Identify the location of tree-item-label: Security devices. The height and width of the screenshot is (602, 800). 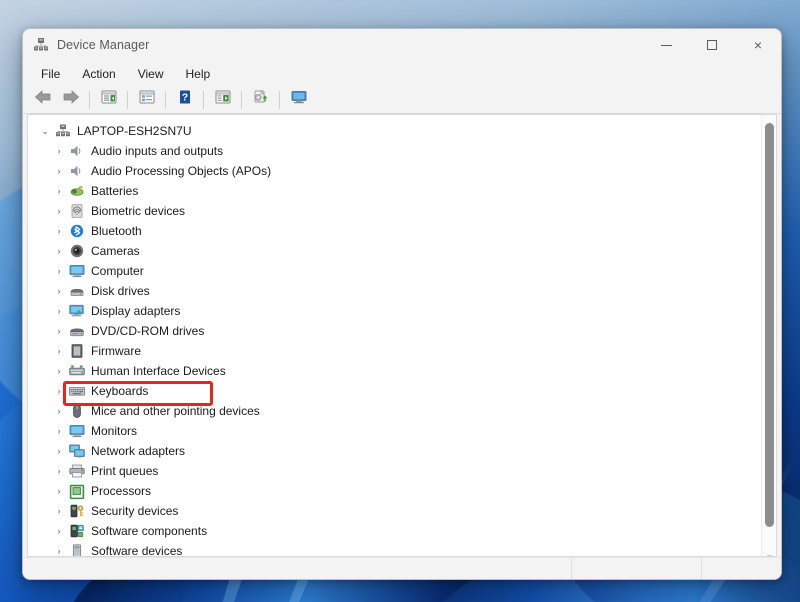
(135, 511).